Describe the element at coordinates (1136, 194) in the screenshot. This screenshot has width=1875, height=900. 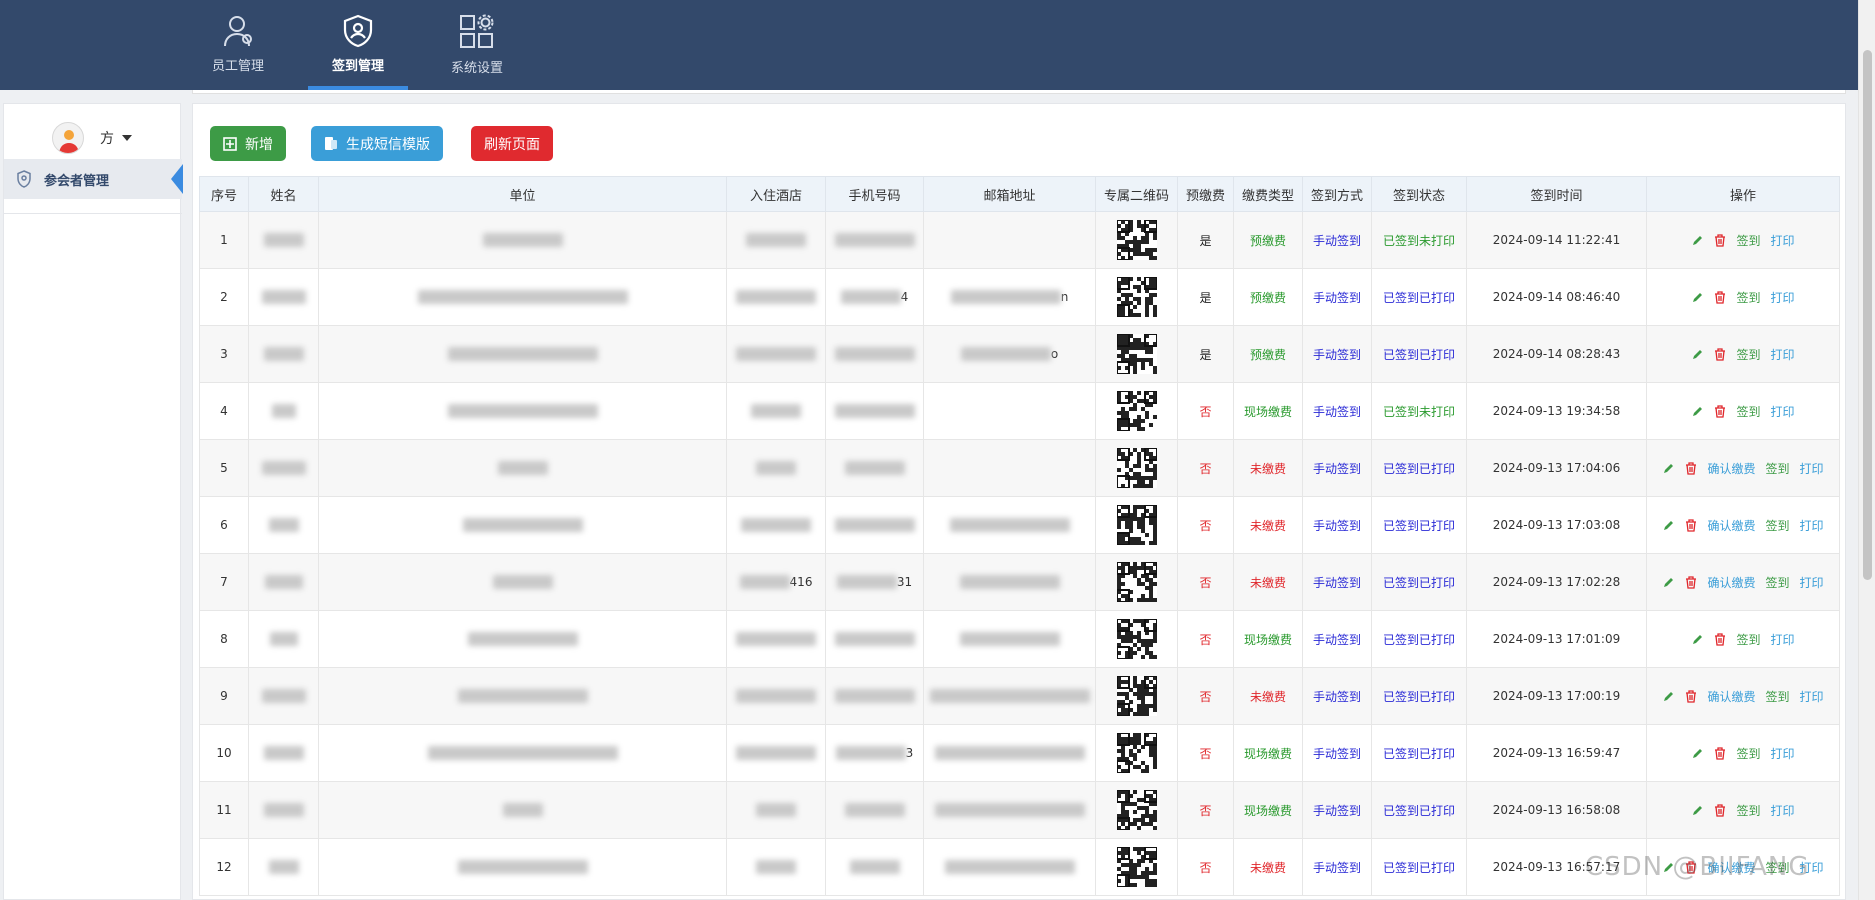
I see `column-header: 专属二维码` at that location.